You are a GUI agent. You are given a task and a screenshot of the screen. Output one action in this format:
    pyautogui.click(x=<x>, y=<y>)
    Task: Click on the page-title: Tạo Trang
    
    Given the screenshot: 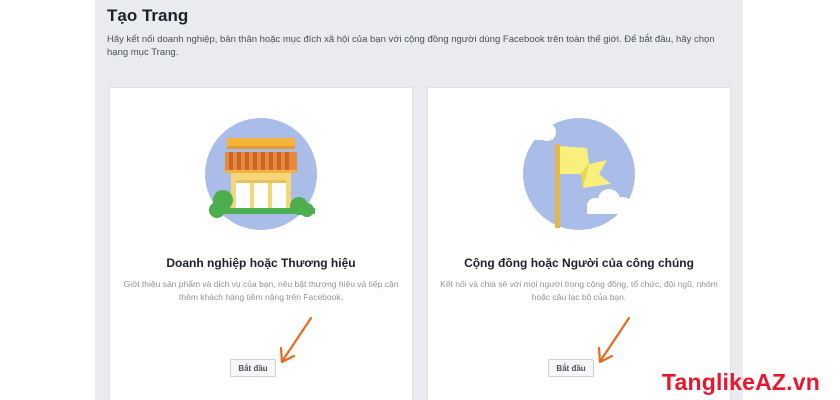 What is the action you would take?
    pyautogui.click(x=148, y=15)
    